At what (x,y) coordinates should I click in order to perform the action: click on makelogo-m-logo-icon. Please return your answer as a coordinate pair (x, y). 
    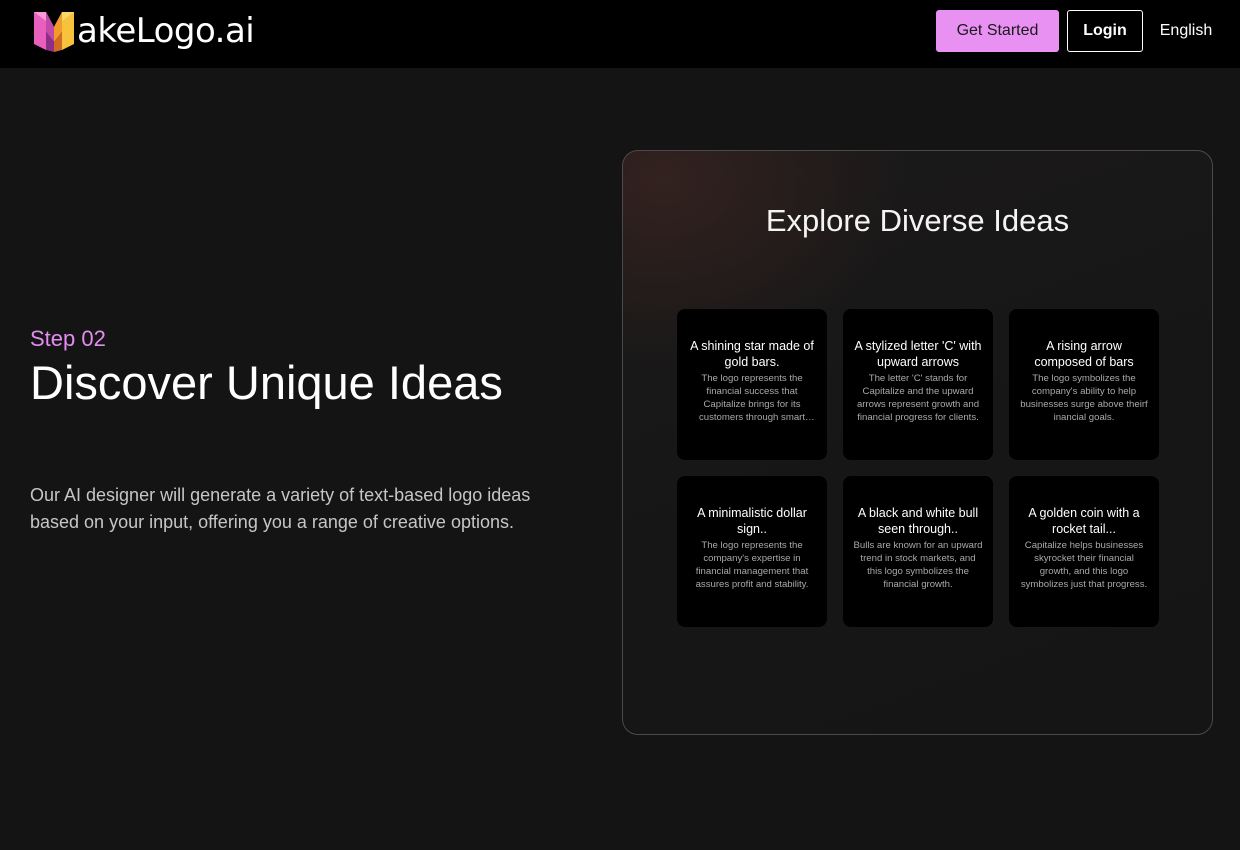
    Looking at the image, I should click on (54, 32).